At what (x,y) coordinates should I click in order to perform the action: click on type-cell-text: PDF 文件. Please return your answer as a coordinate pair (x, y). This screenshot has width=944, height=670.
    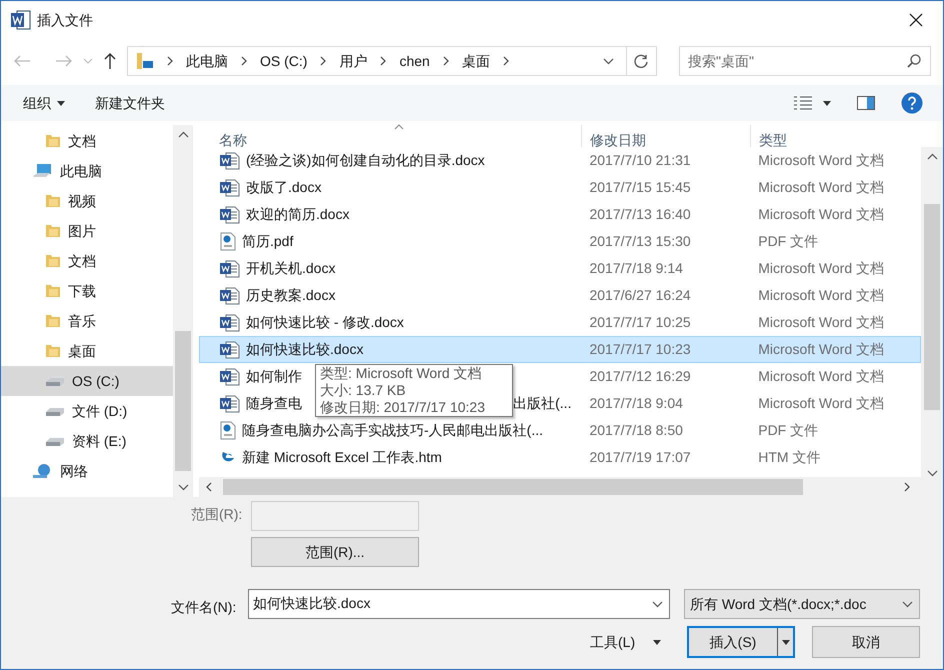
    Looking at the image, I should click on (788, 241).